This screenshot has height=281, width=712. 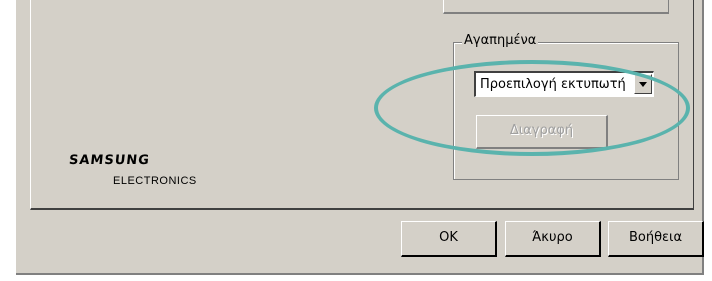 What do you see at coordinates (556, 7) in the screenshot?
I see `top-panel-edge` at bounding box center [556, 7].